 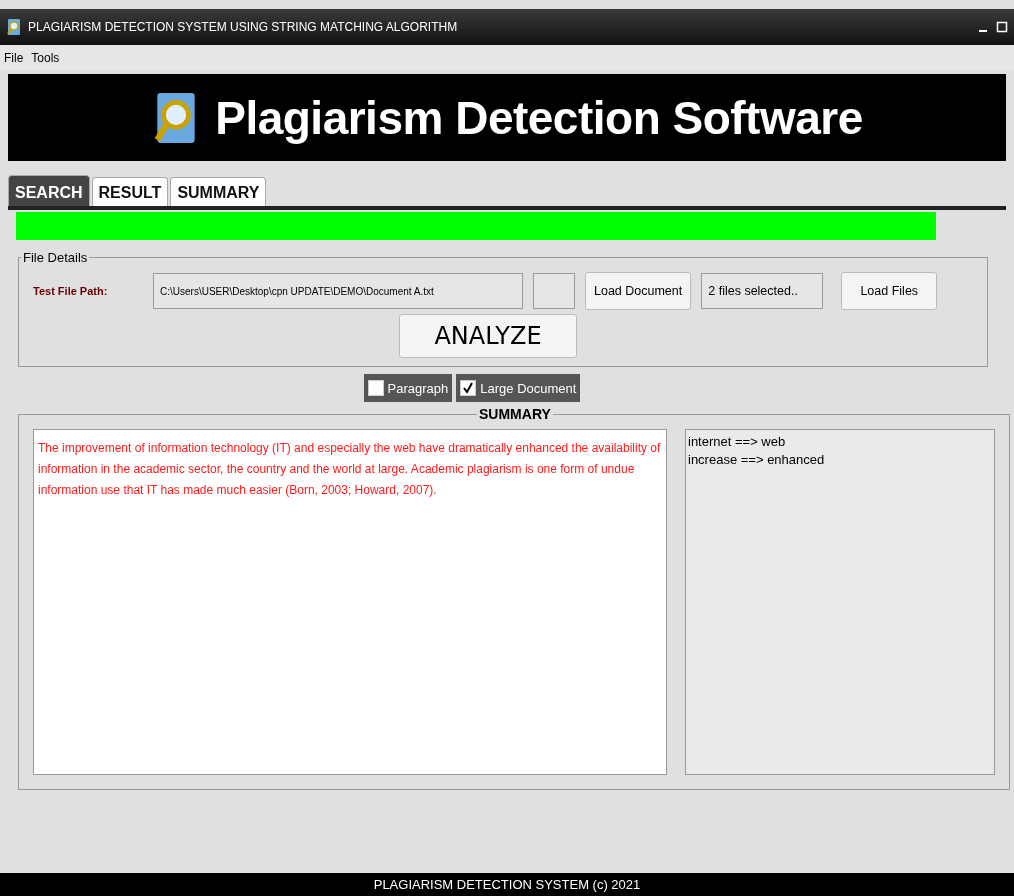 I want to click on tab: SEARCH, so click(x=49, y=190).